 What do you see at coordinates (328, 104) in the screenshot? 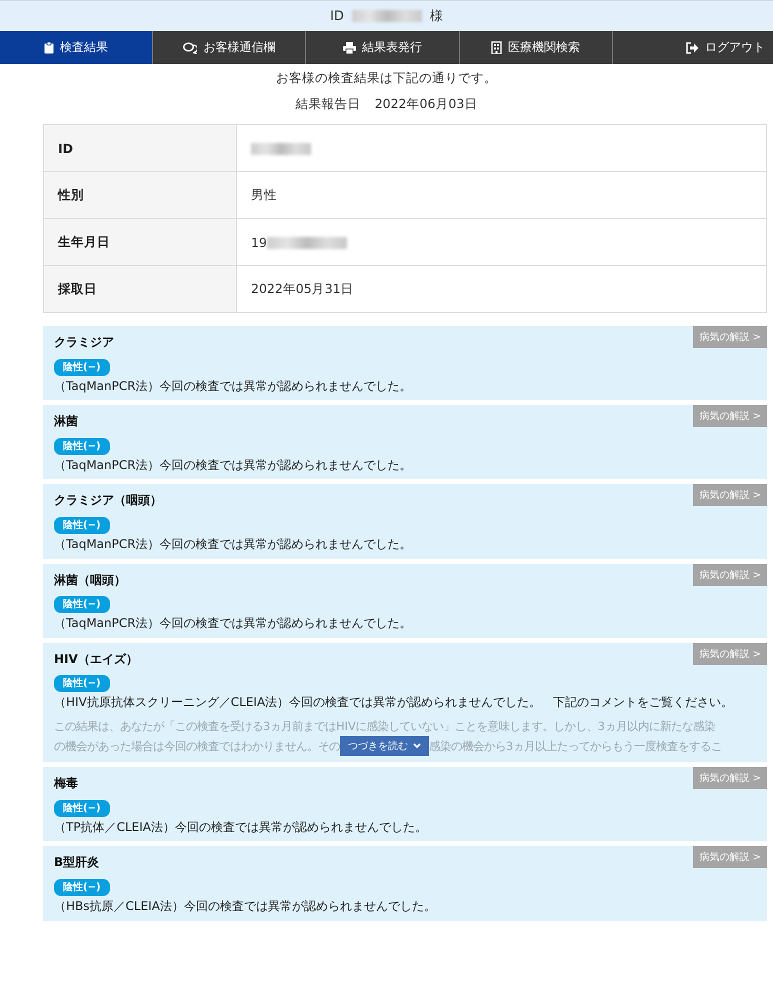
I see `report-date-label: 結果報告日` at bounding box center [328, 104].